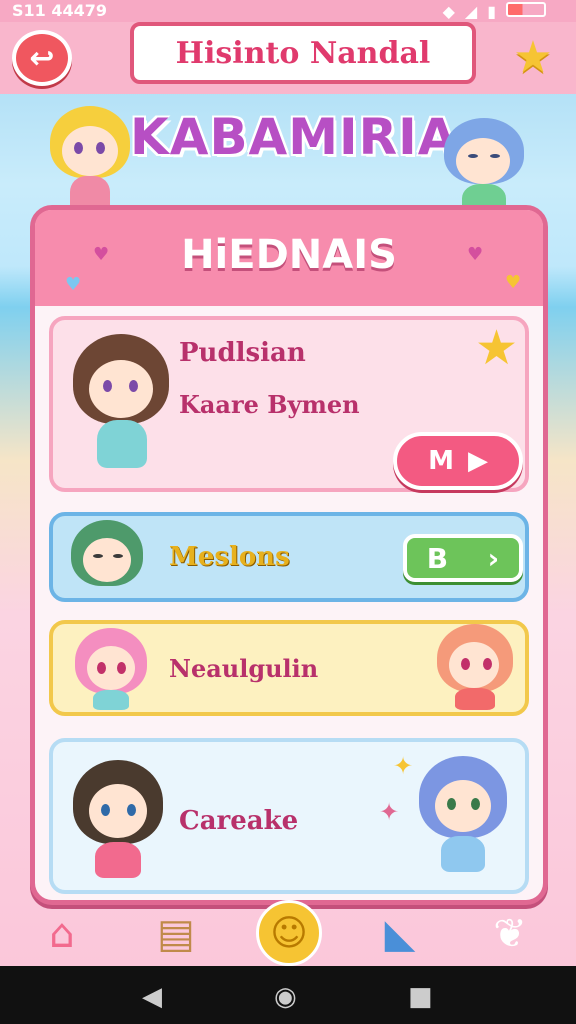  Describe the element at coordinates (269, 404) in the screenshot. I see `card-subtitle: Kaare Bymen` at that location.